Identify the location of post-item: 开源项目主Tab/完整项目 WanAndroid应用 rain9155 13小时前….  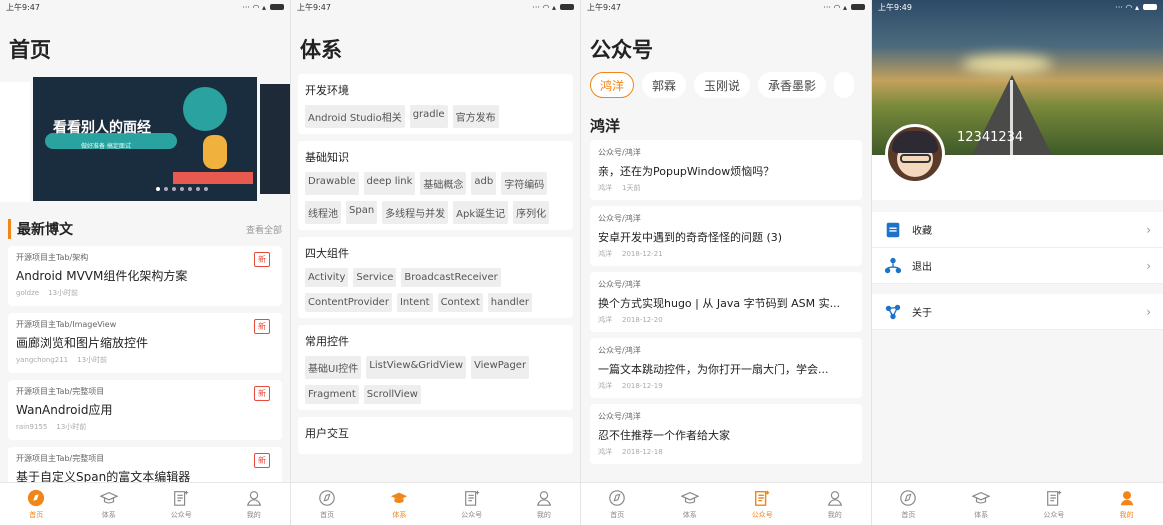
(145, 410).